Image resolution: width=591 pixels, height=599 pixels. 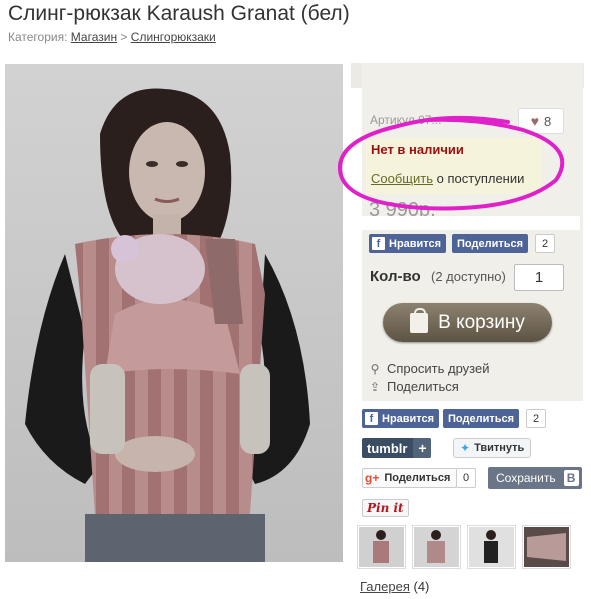 What do you see at coordinates (387, 448) in the screenshot?
I see `tumblr-label: tumblr` at bounding box center [387, 448].